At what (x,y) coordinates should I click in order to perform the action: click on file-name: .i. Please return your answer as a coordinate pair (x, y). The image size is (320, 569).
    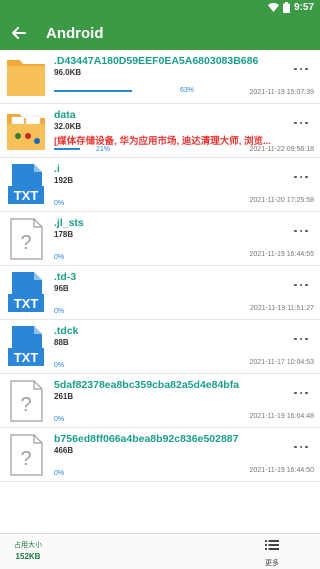
    Looking at the image, I should click on (57, 169).